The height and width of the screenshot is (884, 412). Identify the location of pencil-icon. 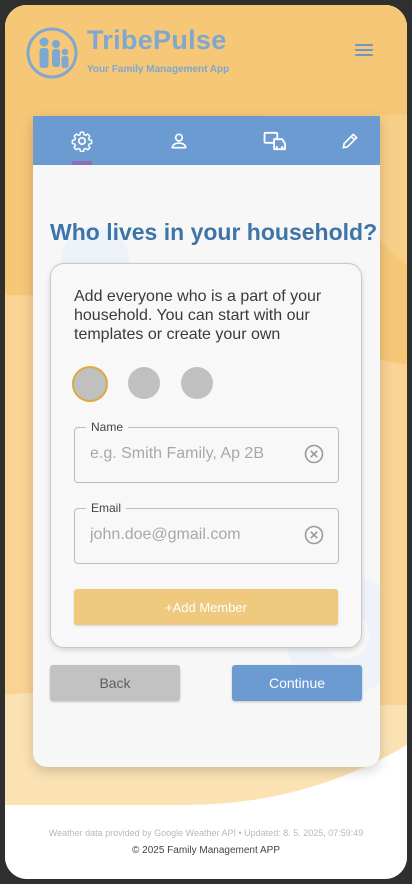
(350, 140).